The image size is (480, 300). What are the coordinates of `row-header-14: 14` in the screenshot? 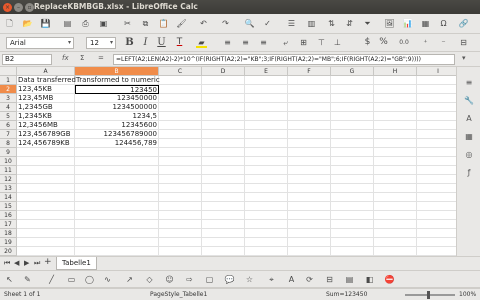 It's located at (8, 197).